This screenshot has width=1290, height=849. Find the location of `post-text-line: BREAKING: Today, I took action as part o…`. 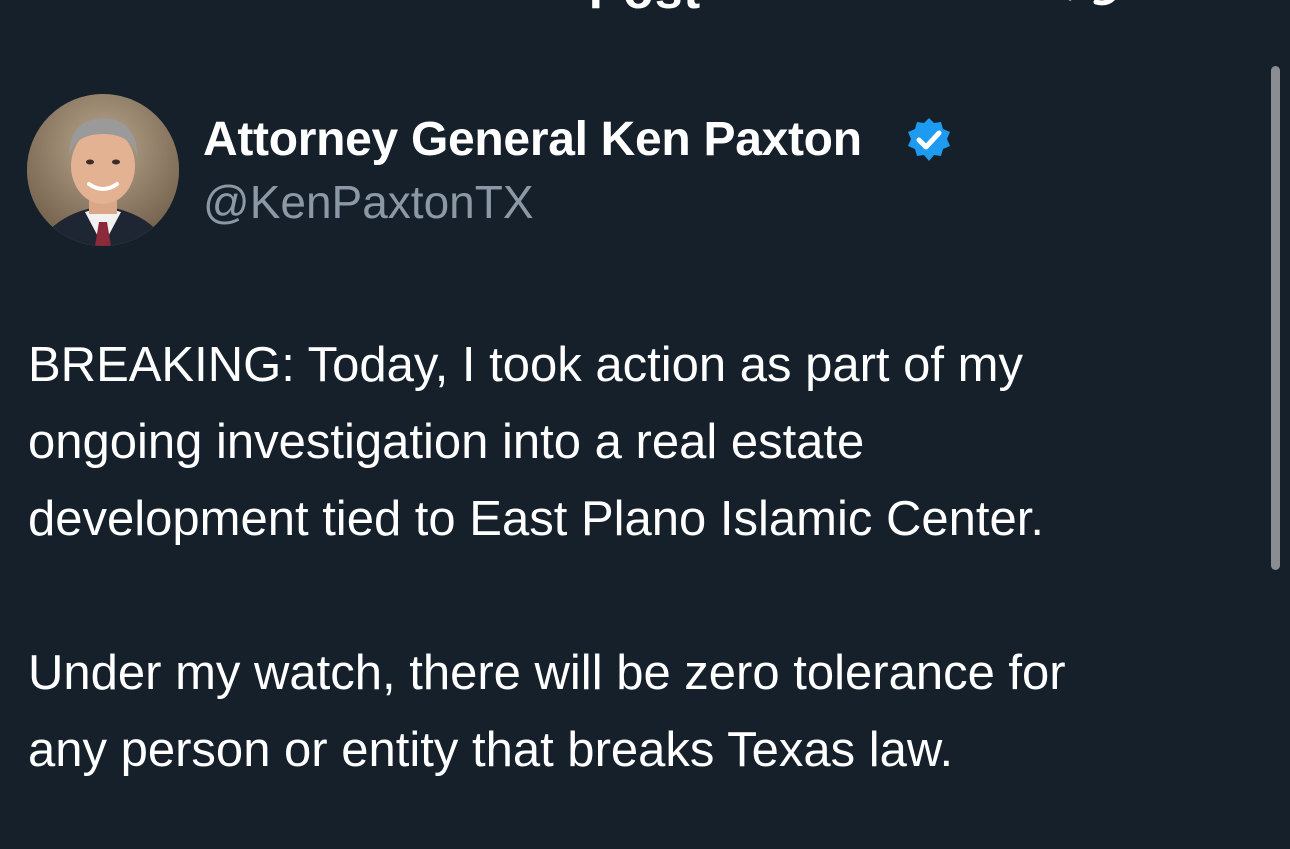

post-text-line: BREAKING: Today, I took action as part o… is located at coordinates (525, 365).